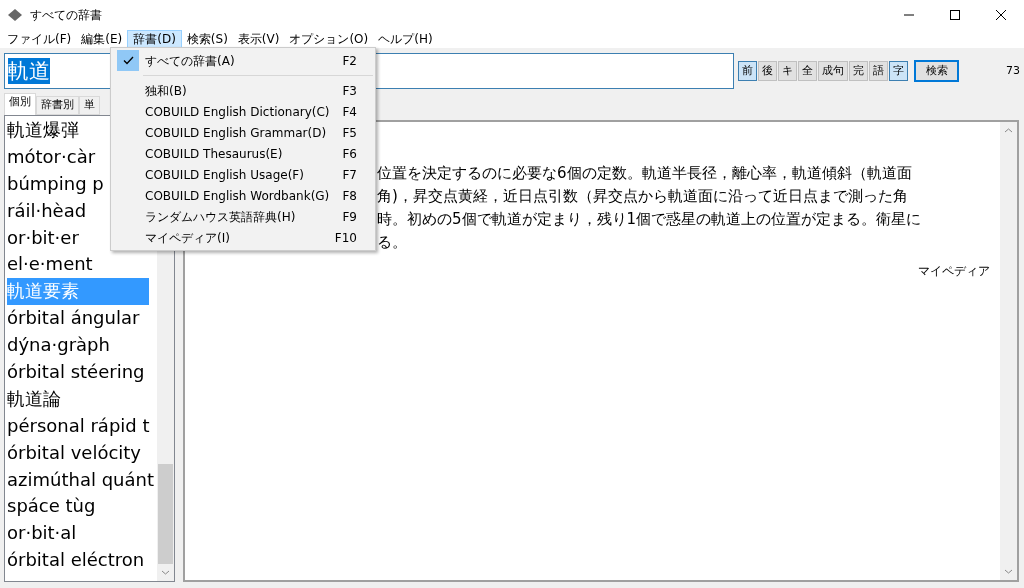  I want to click on definition-line: 位置を決定するのに必要な6個の定数。軌道半長径，離心率，軌道傾斜（軌道面, so click(644, 173).